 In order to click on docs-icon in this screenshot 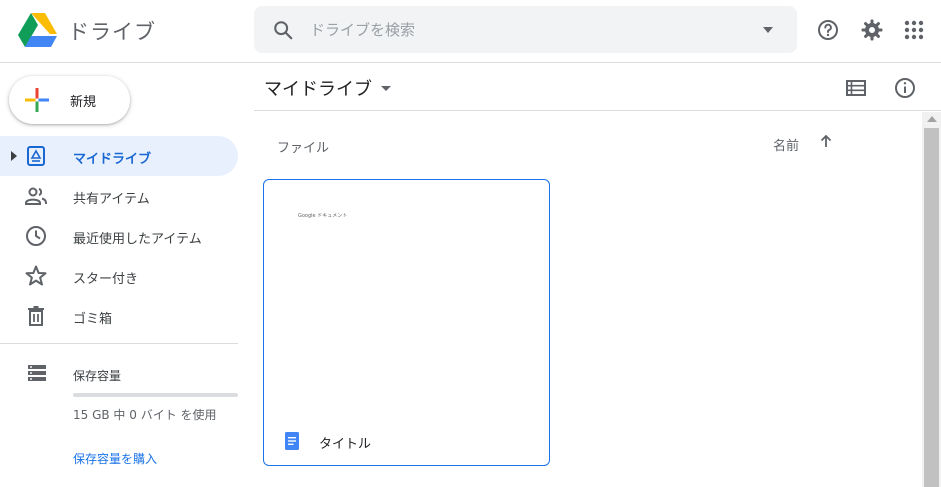, I will do `click(292, 441)`.